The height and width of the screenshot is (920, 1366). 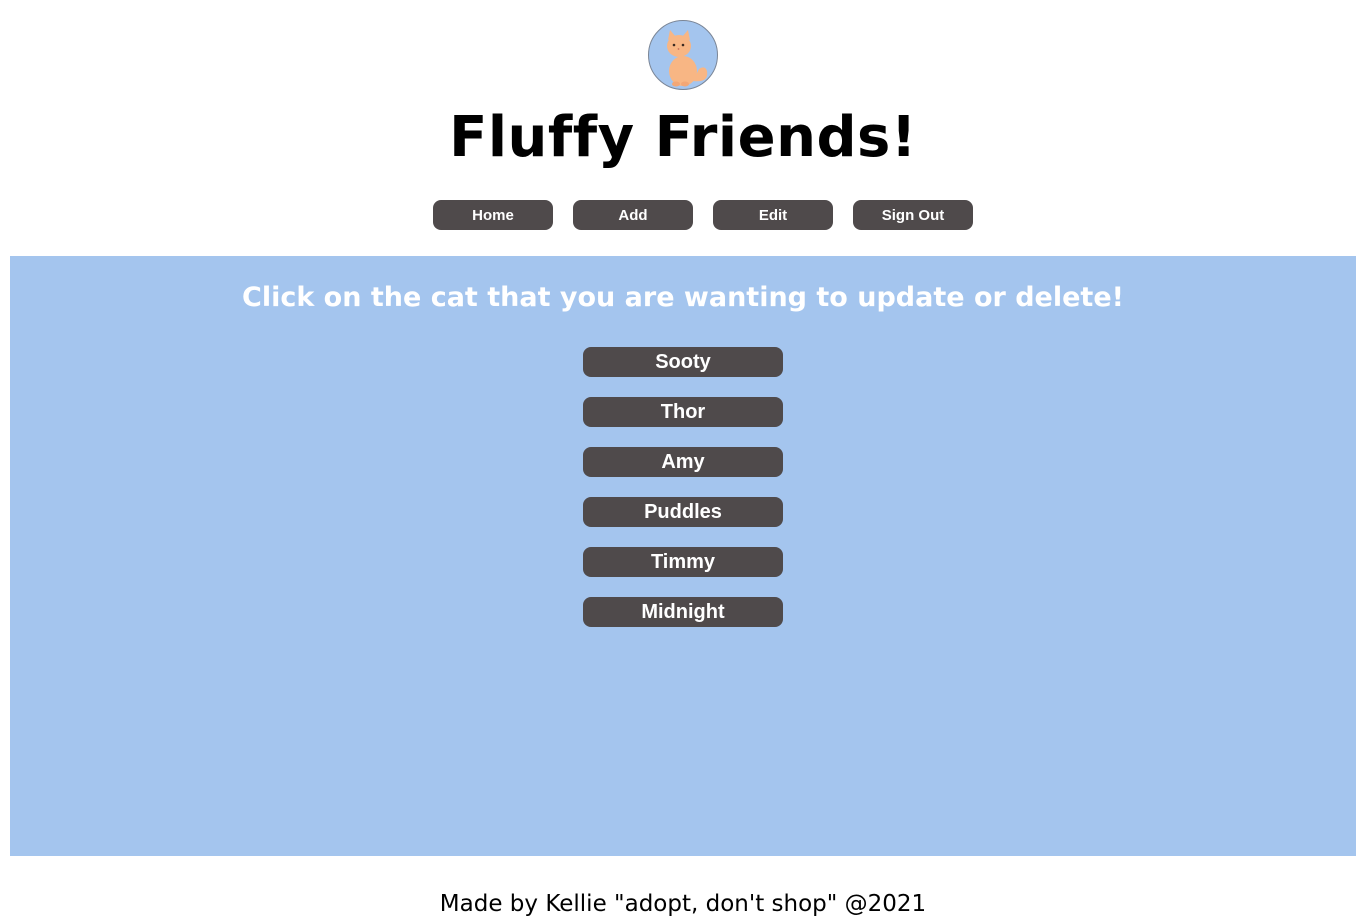 What do you see at coordinates (683, 512) in the screenshot?
I see `cat-button-puddles: Puddles` at bounding box center [683, 512].